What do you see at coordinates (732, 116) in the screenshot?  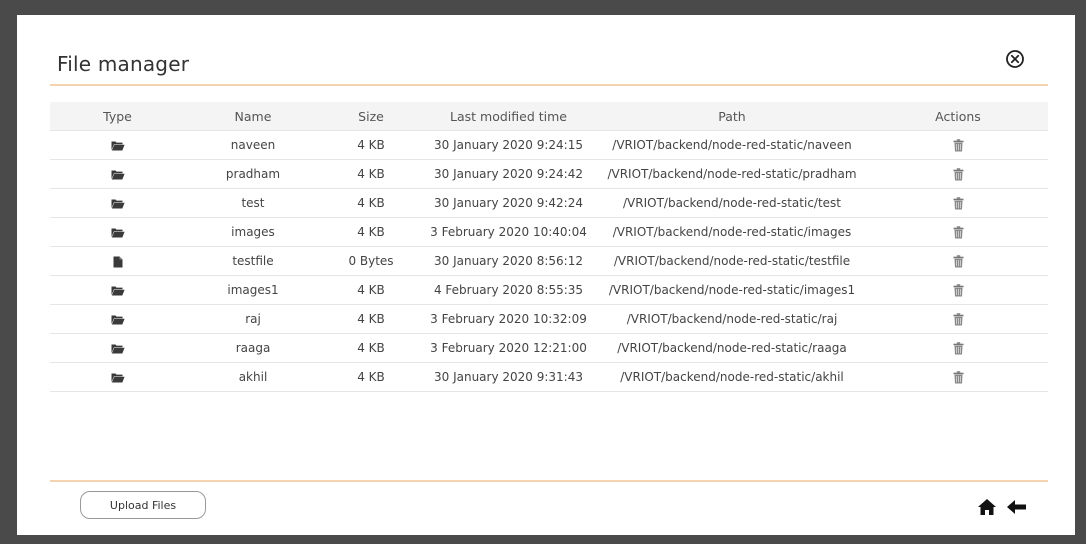 I see `column-header-path: Path` at bounding box center [732, 116].